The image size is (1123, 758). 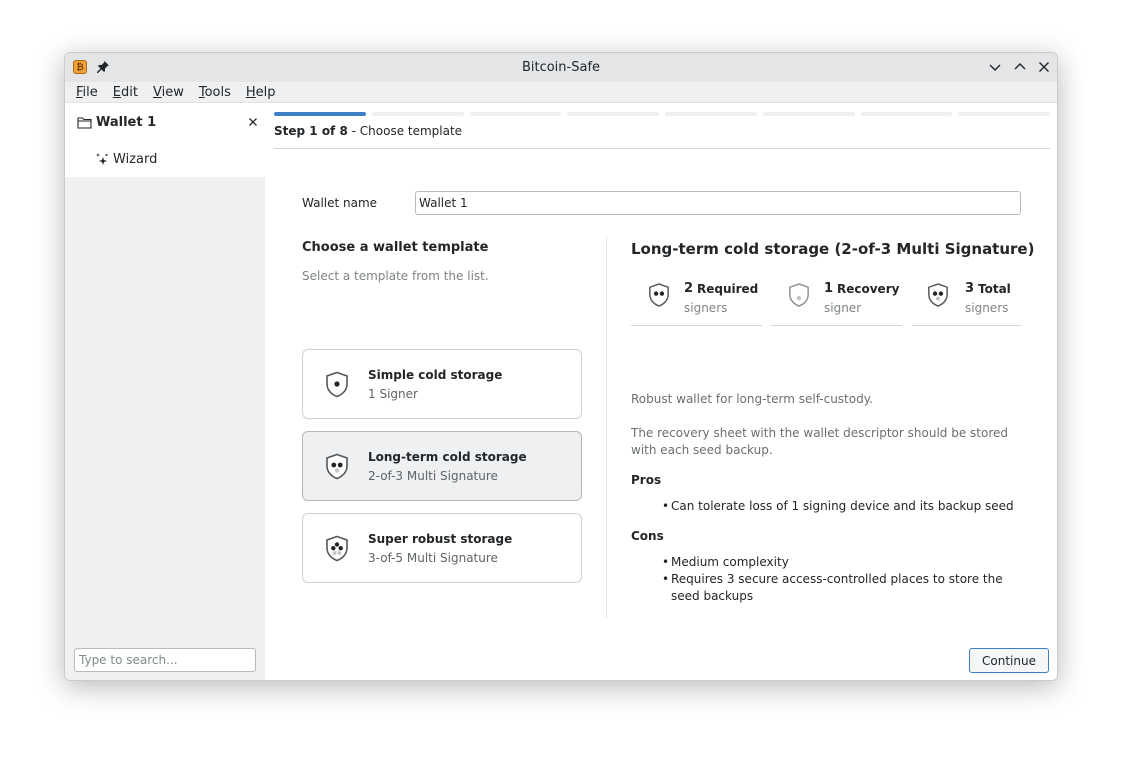 What do you see at coordinates (405, 131) in the screenshot?
I see `step-title: - Choose template` at bounding box center [405, 131].